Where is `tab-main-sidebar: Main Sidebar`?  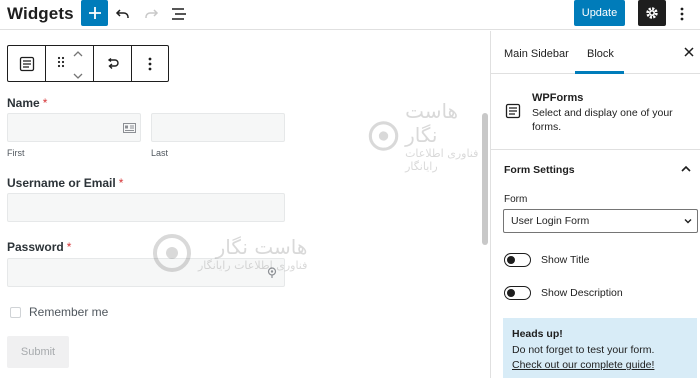 tab-main-sidebar: Main Sidebar is located at coordinates (536, 54).